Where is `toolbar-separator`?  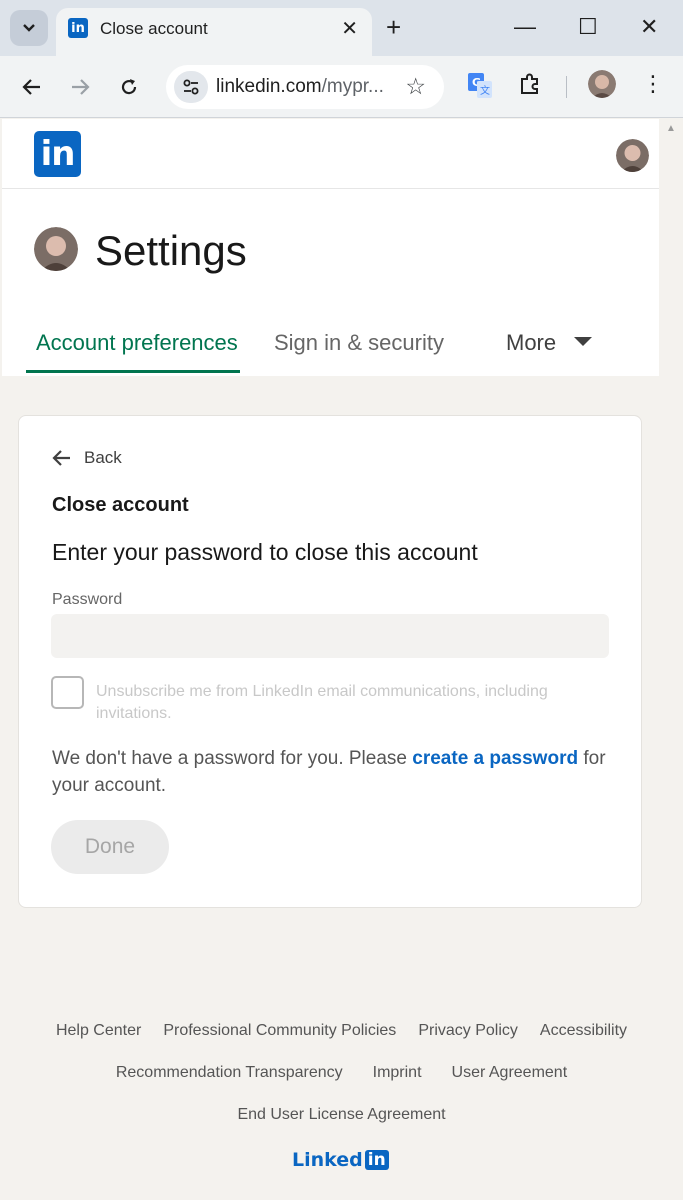
toolbar-separator is located at coordinates (566, 87).